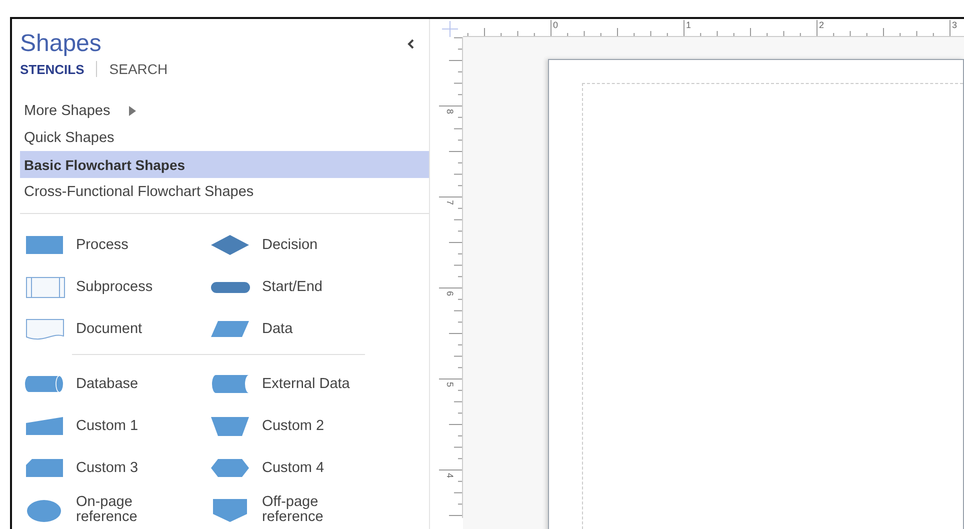 Image resolution: width=964 pixels, height=529 pixels. I want to click on ruler-label: 8, so click(450, 111).